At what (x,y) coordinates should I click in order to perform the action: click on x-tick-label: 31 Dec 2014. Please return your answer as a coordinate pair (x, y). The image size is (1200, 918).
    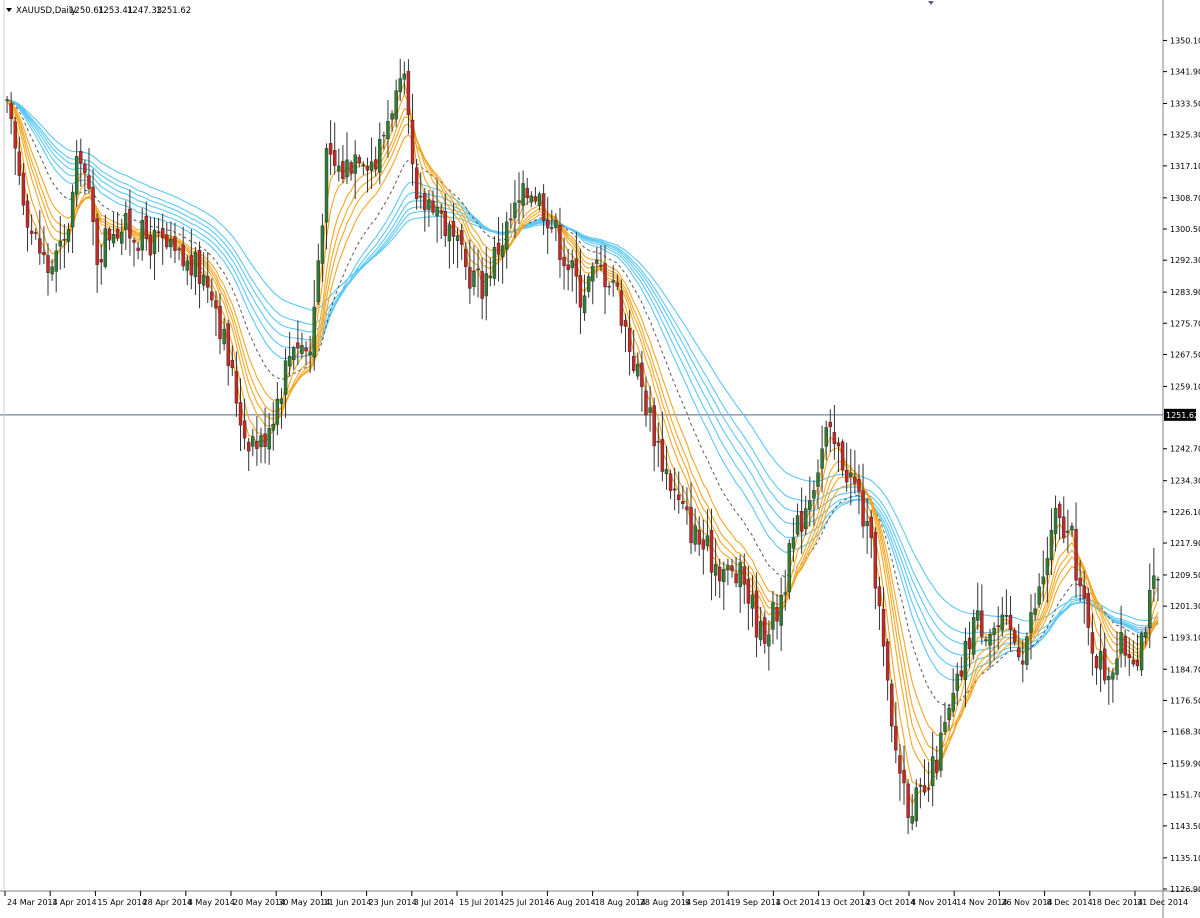
    Looking at the image, I should click on (1162, 902).